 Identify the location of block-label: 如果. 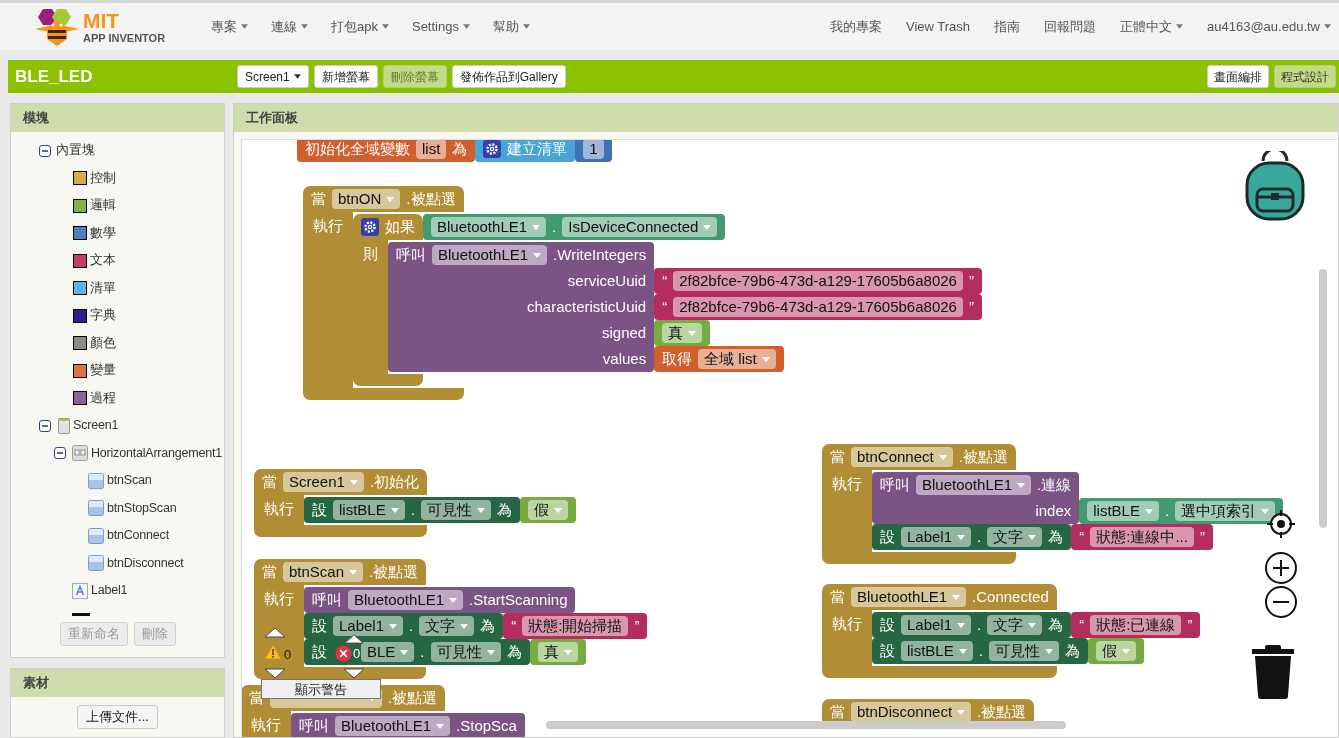
(400, 226).